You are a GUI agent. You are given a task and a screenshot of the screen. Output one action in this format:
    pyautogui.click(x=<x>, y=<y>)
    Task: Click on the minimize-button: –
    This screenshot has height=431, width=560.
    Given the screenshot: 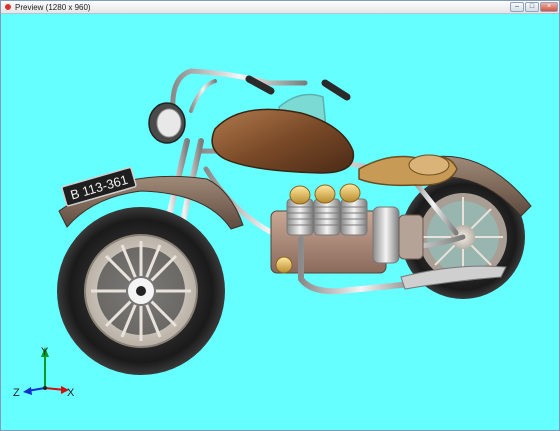 What is the action you would take?
    pyautogui.click(x=517, y=7)
    